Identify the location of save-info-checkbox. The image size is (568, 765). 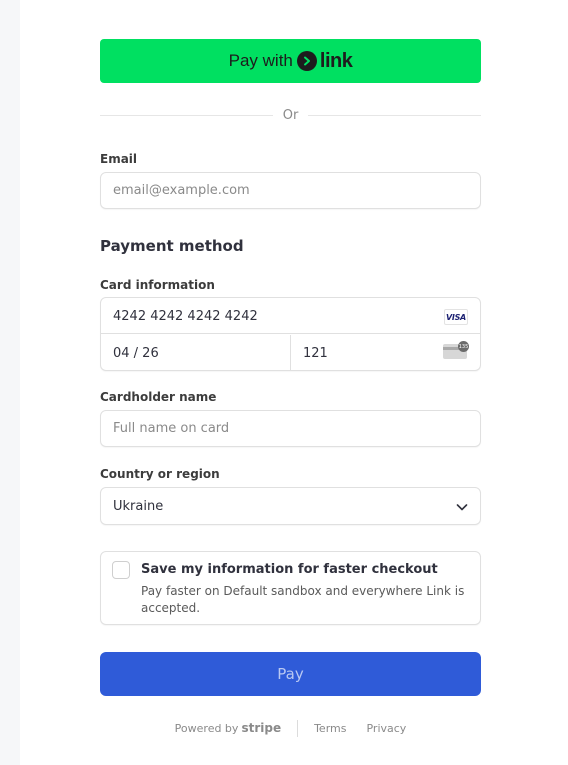
(121, 570).